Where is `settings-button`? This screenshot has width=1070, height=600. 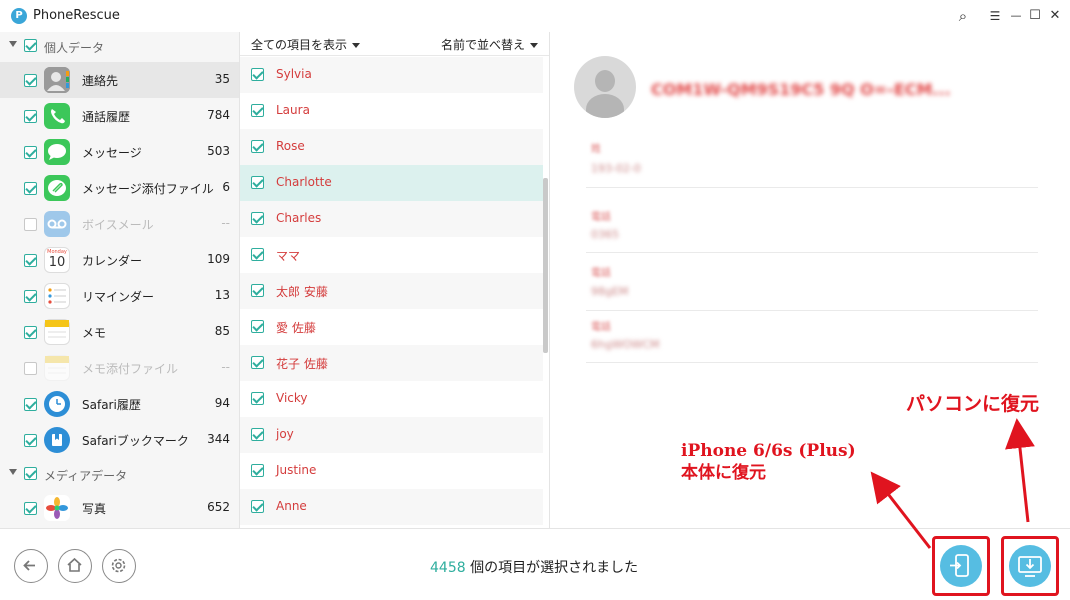
settings-button is located at coordinates (119, 566).